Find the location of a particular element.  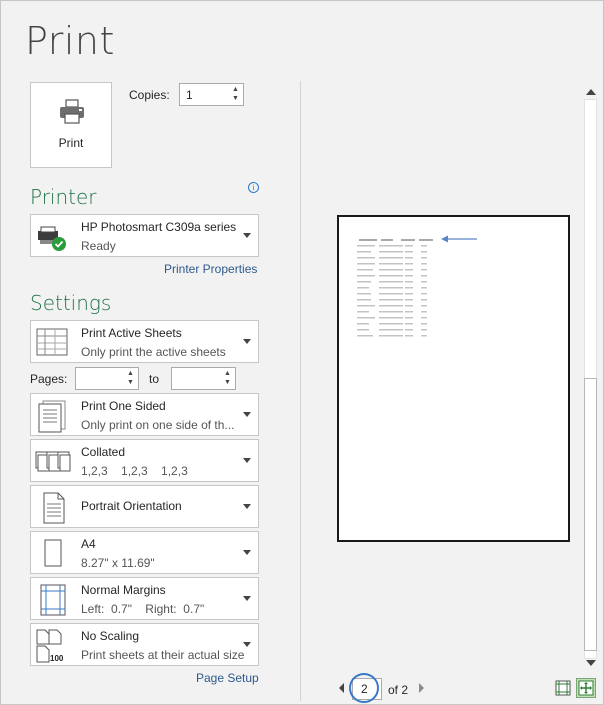

preview-scrollbar is located at coordinates (591, 377).